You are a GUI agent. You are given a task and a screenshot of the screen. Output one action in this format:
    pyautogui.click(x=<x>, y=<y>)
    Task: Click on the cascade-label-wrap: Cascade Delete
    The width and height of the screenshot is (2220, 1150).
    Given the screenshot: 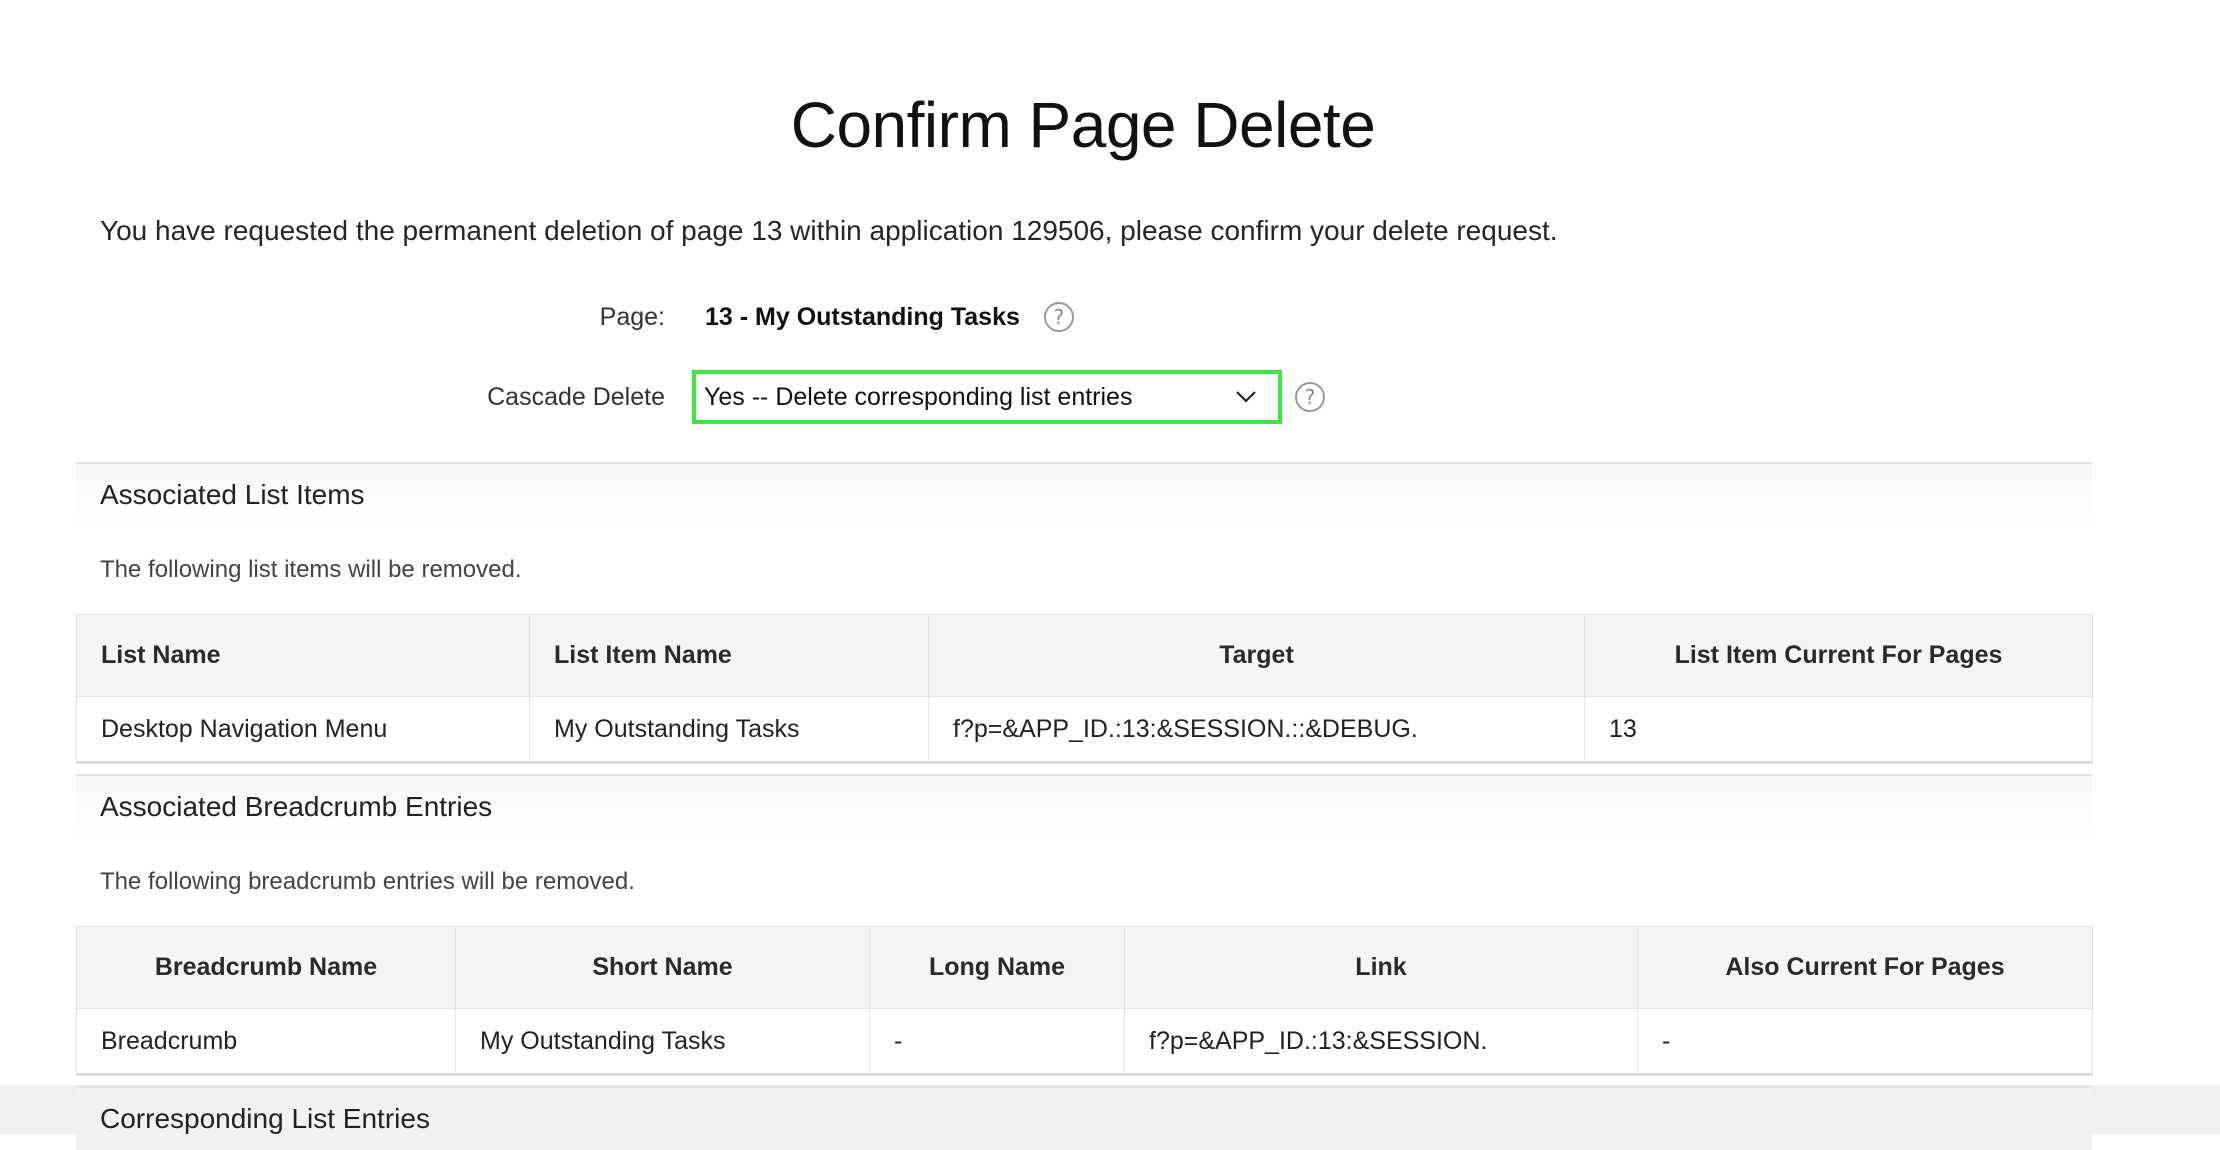 What is the action you would take?
    pyautogui.click(x=332, y=397)
    